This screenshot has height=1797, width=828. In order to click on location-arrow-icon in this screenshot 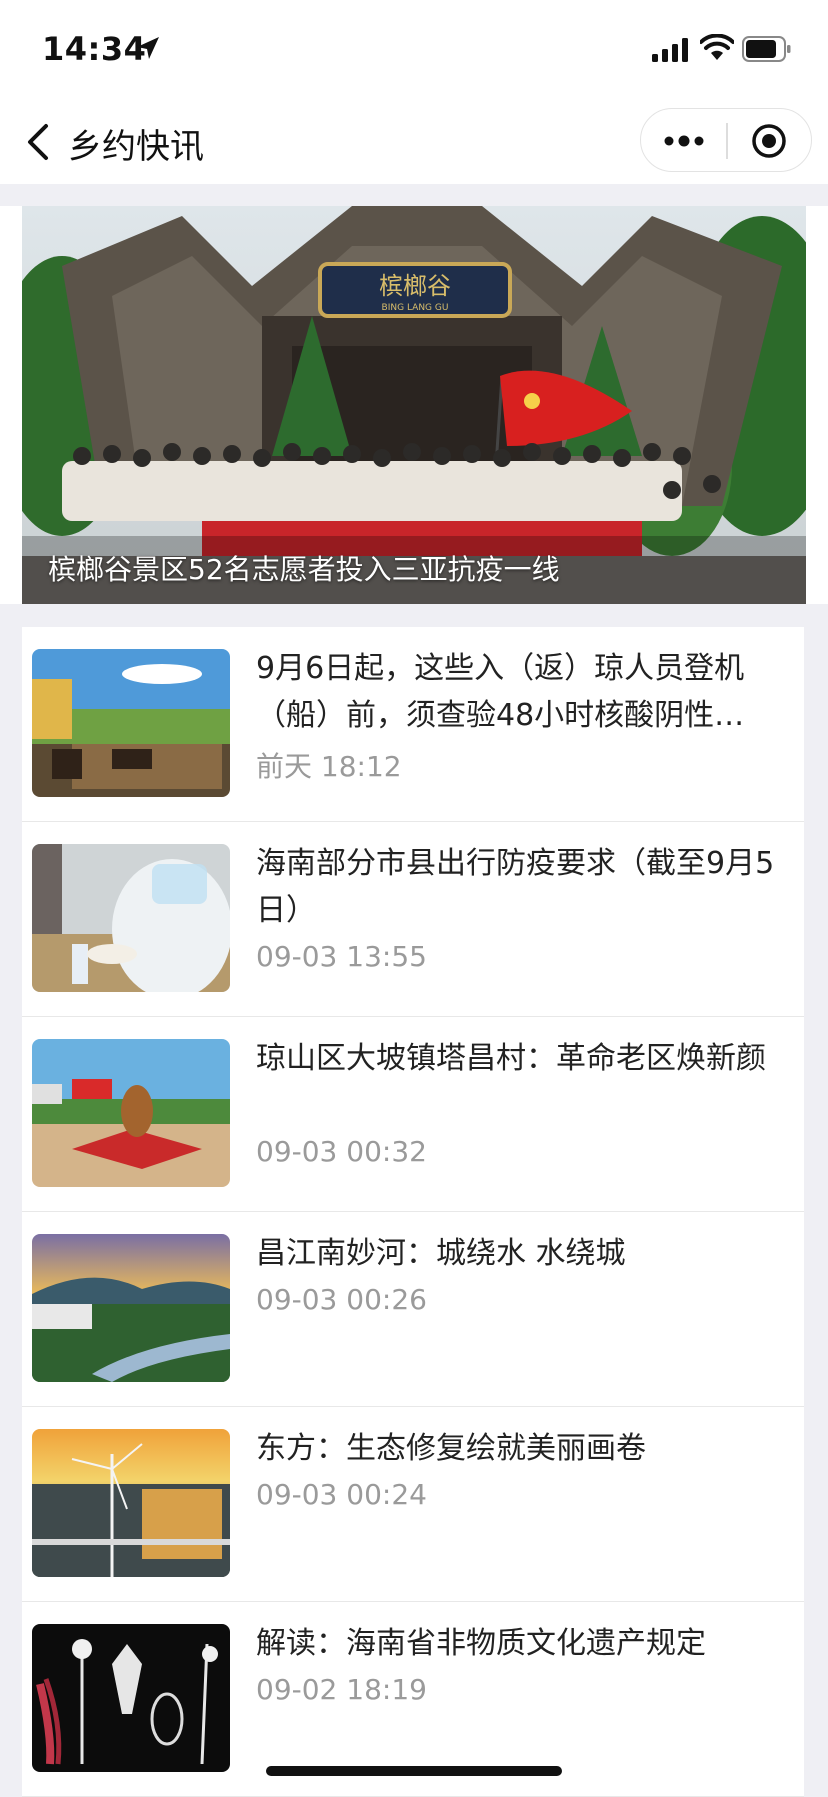, I will do `click(148, 48)`.